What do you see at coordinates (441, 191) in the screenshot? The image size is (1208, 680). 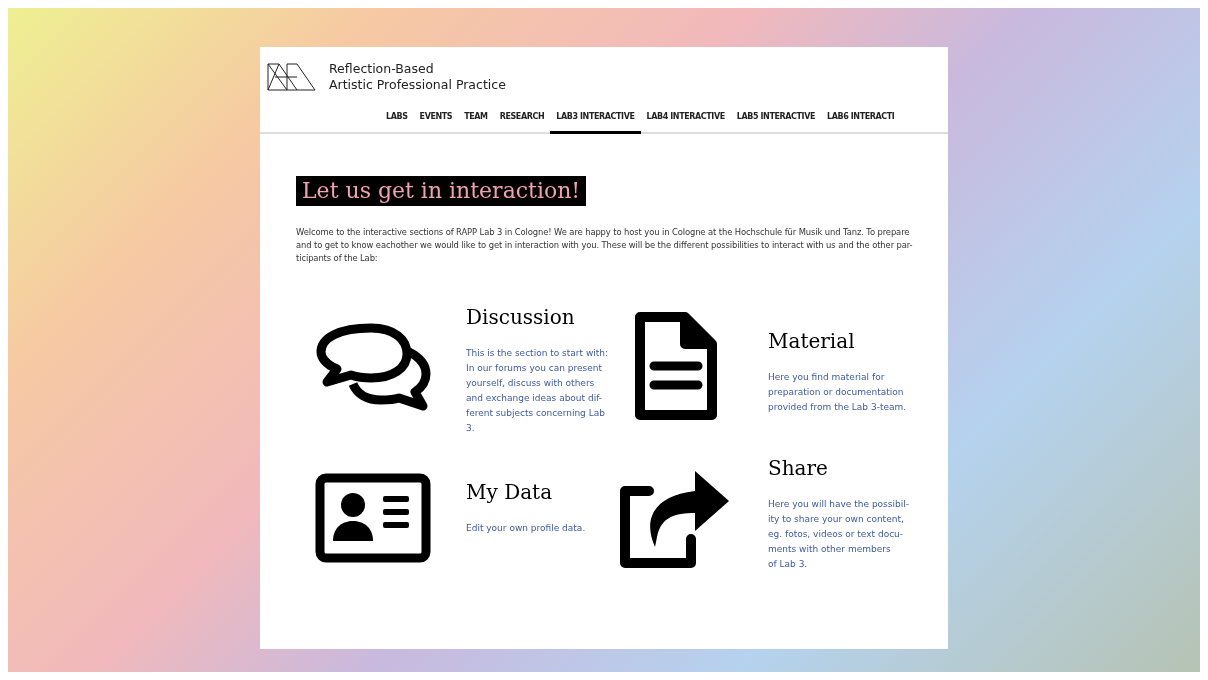 I see `page-heading: Let us get in interaction!` at bounding box center [441, 191].